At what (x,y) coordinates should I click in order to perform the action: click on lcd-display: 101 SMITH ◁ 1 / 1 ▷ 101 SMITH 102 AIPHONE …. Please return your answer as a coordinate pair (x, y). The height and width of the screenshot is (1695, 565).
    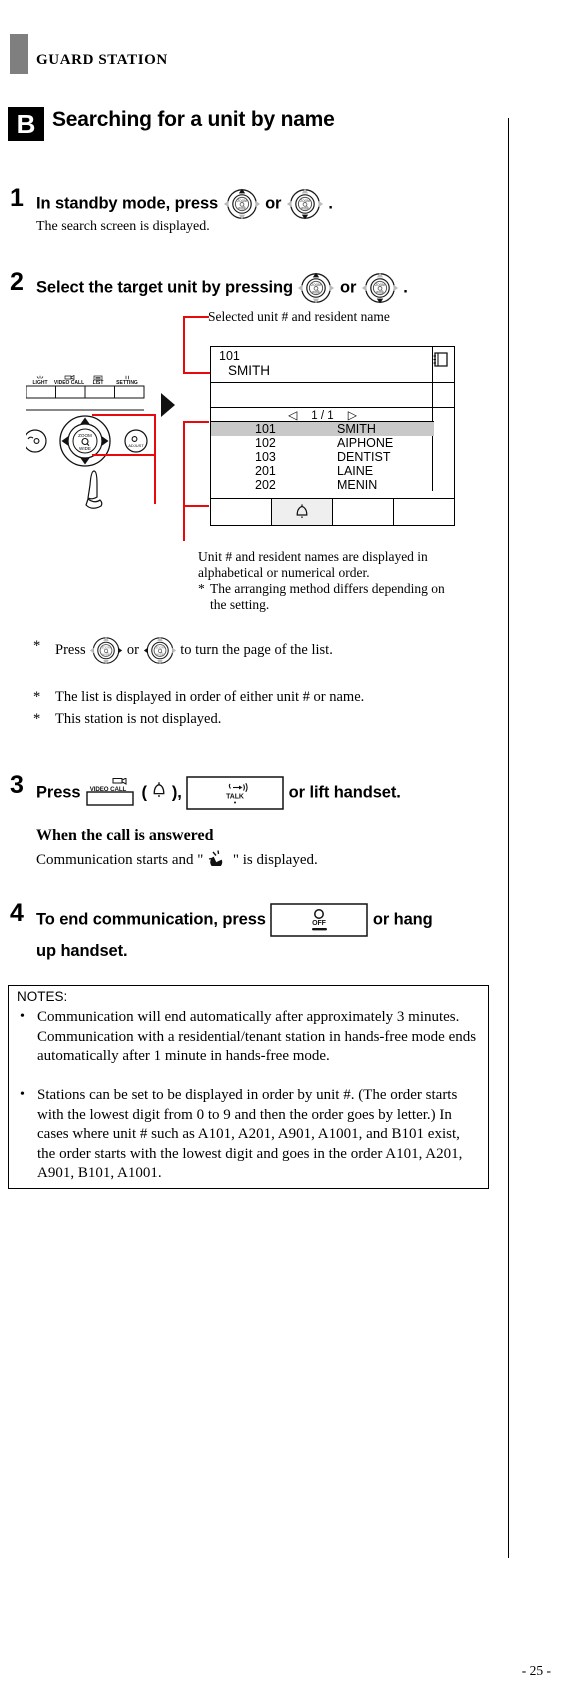
    Looking at the image, I should click on (332, 436).